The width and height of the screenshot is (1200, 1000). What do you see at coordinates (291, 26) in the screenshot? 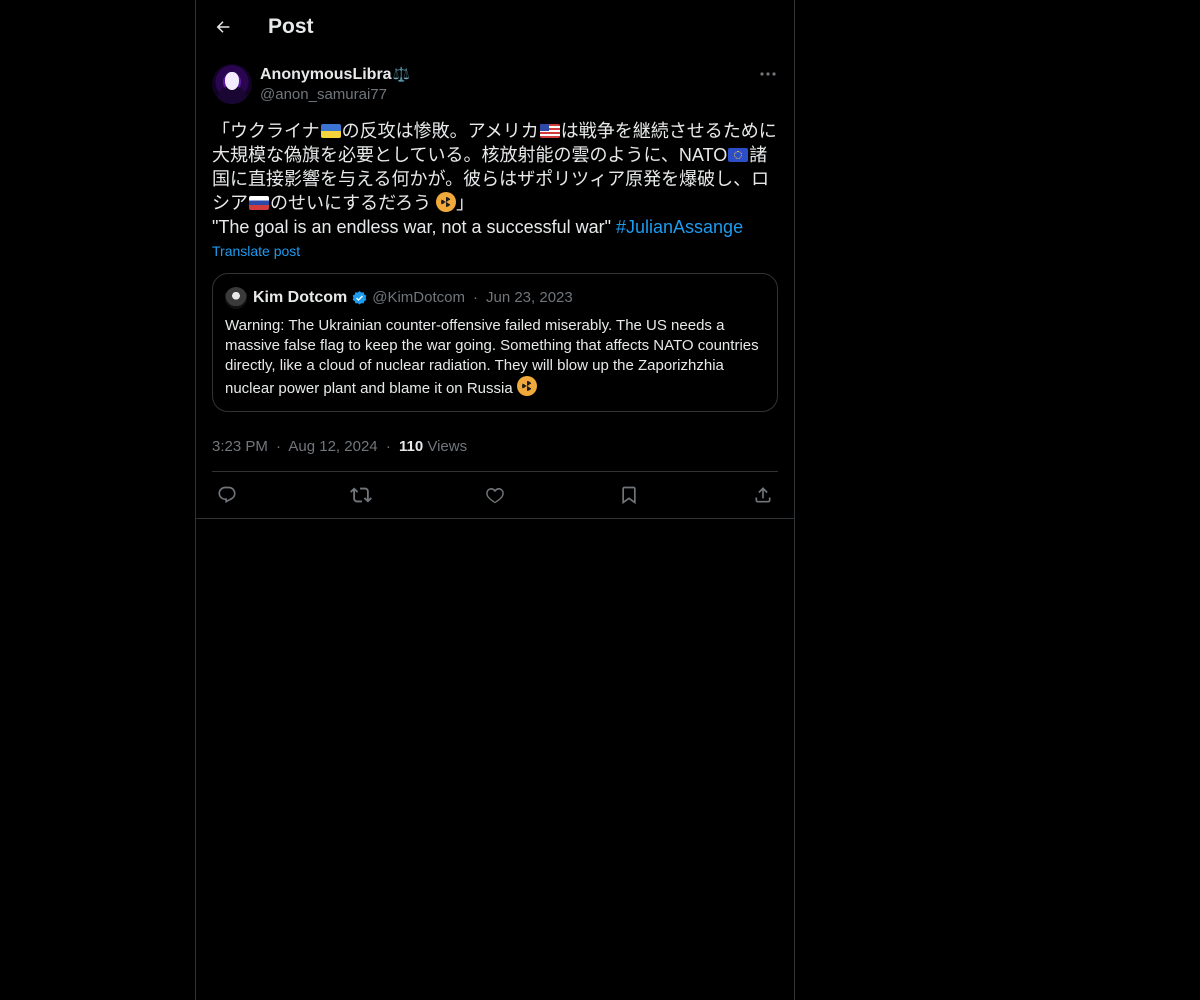
I see `page-title: Post` at bounding box center [291, 26].